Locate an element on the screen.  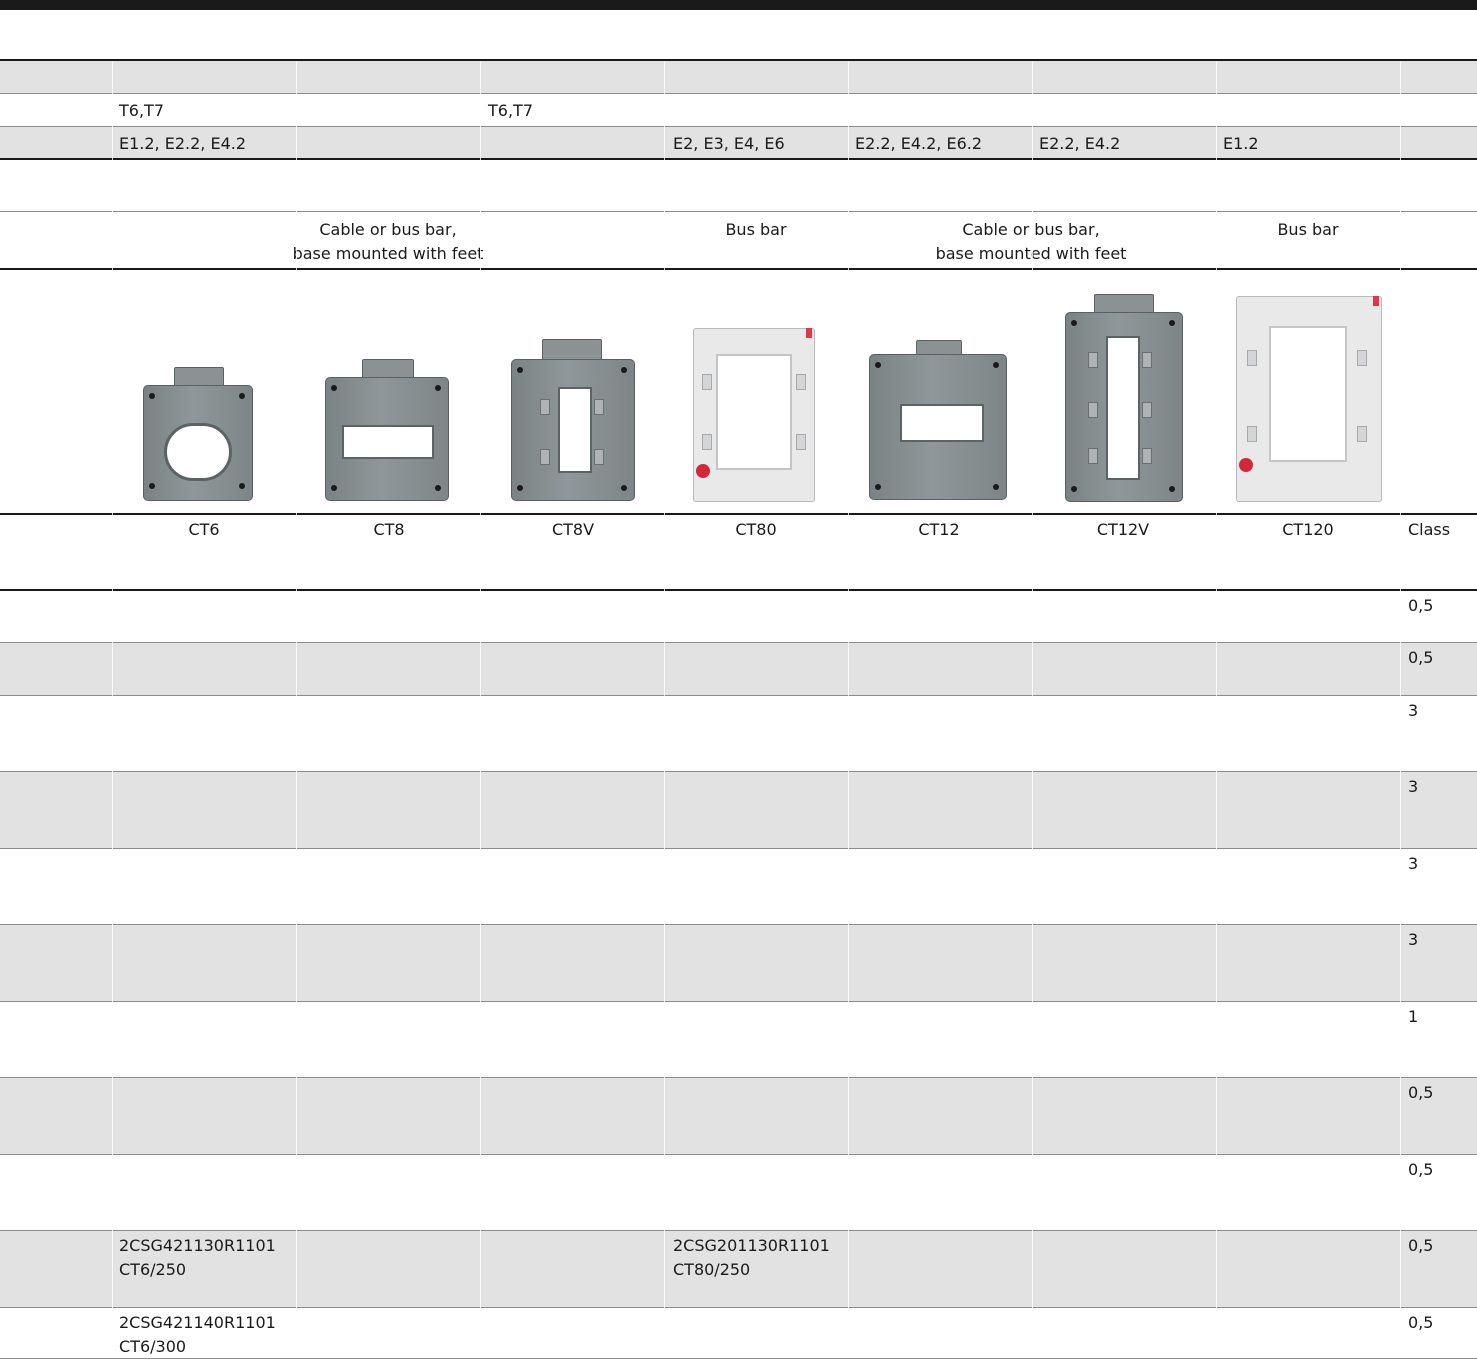
gray-band is located at coordinates (738, 77).